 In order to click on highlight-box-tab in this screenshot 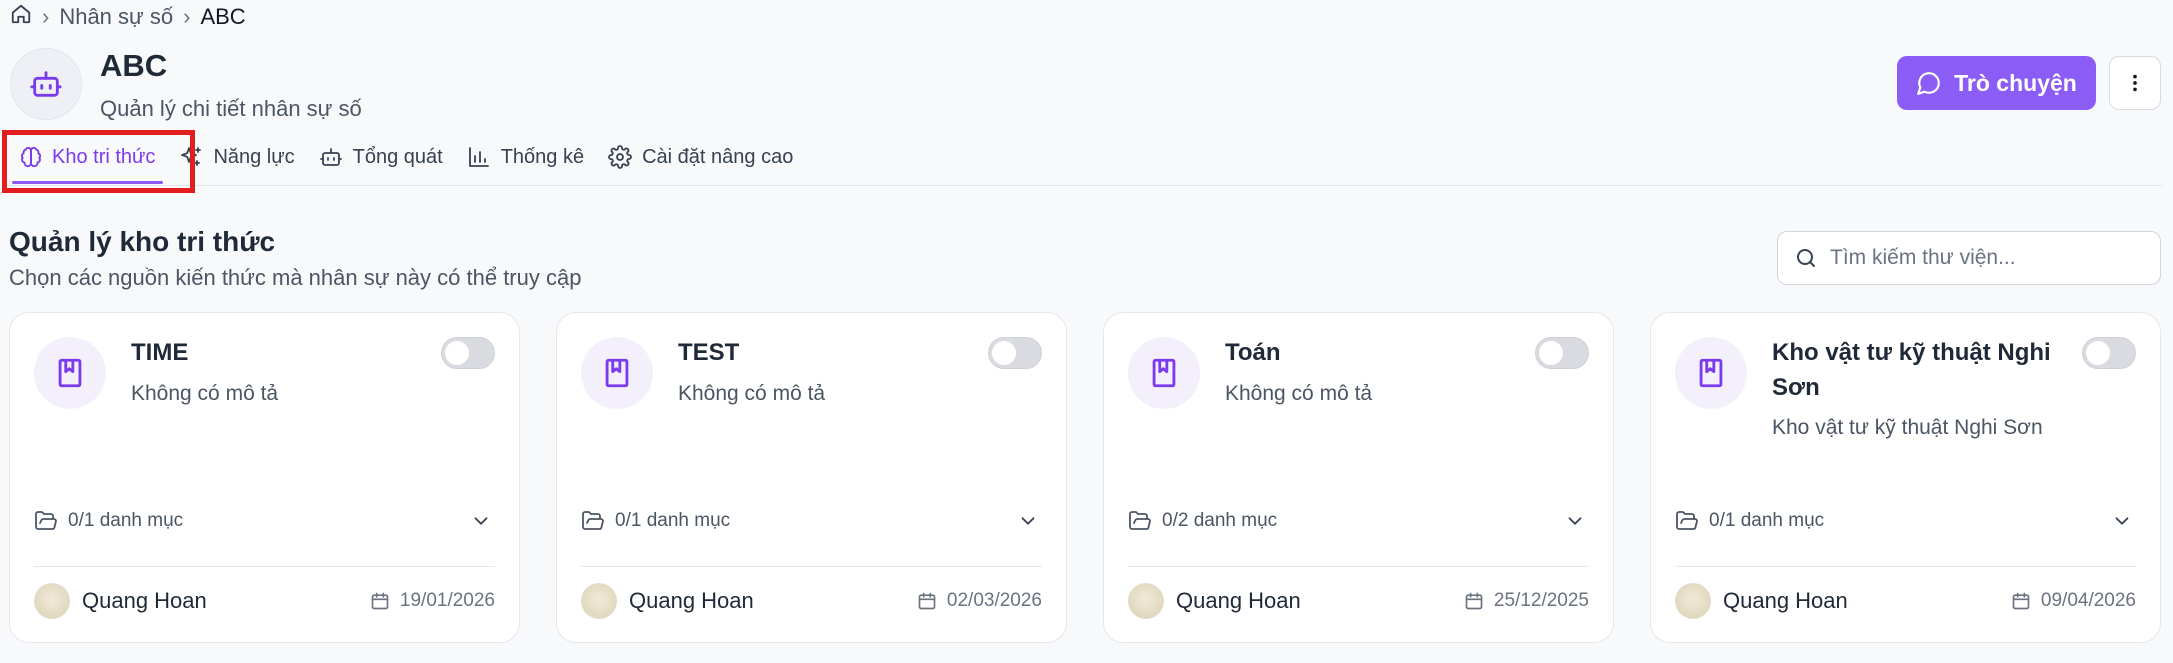, I will do `click(98, 161)`.